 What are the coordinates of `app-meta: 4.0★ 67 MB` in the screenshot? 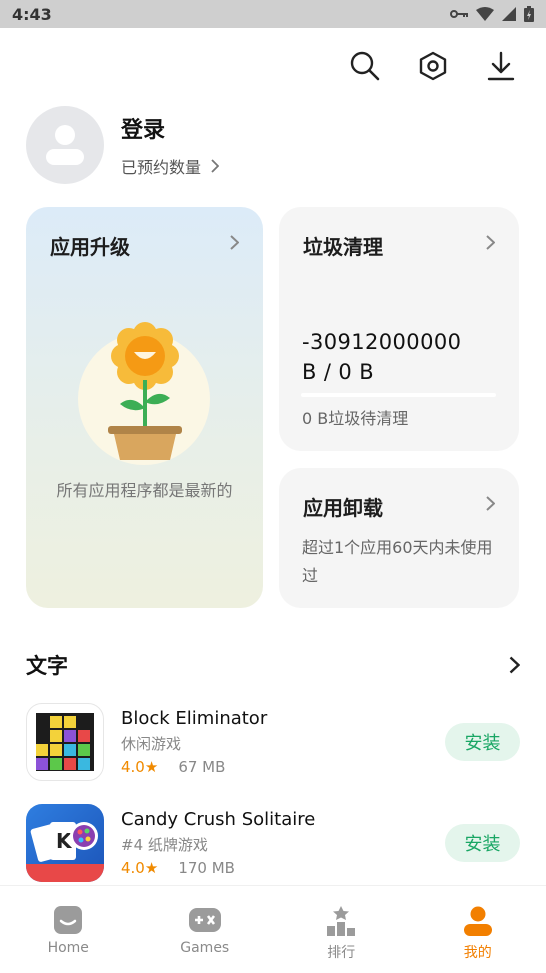 It's located at (283, 767).